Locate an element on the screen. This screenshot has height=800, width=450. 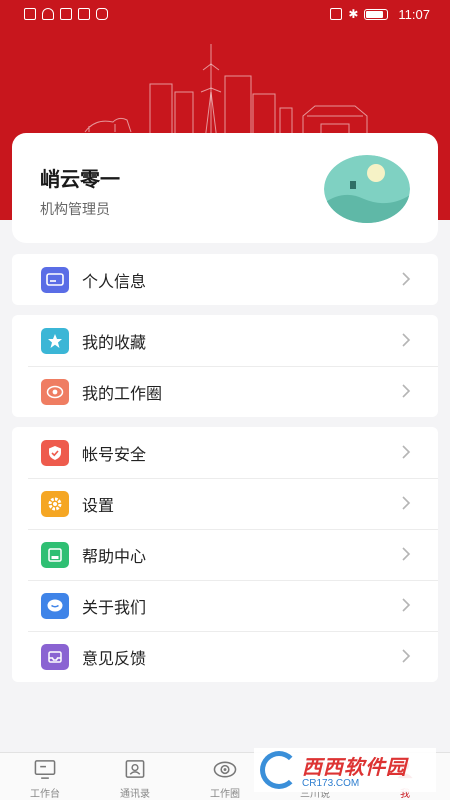
tab-workbench: 工作台 is located at coordinates (45, 776).